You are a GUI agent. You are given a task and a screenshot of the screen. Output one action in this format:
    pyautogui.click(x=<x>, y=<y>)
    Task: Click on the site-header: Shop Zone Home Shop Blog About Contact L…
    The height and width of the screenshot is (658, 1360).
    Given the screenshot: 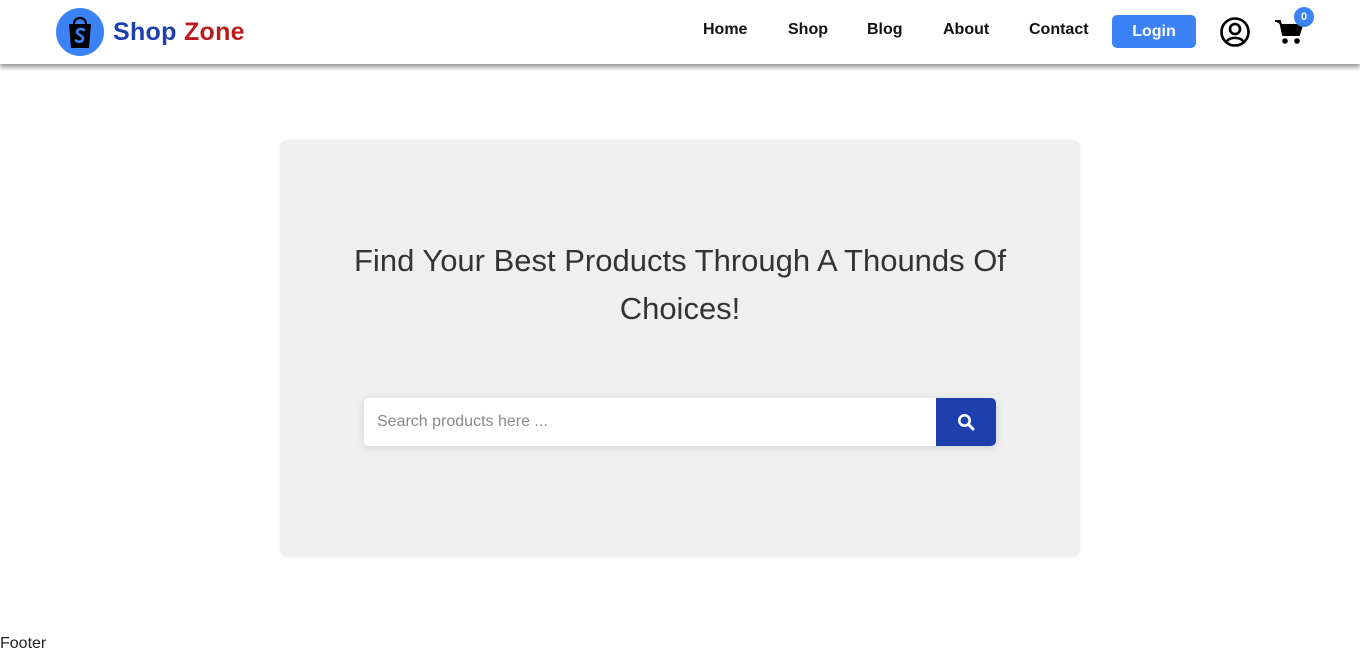 What is the action you would take?
    pyautogui.click(x=680, y=32)
    